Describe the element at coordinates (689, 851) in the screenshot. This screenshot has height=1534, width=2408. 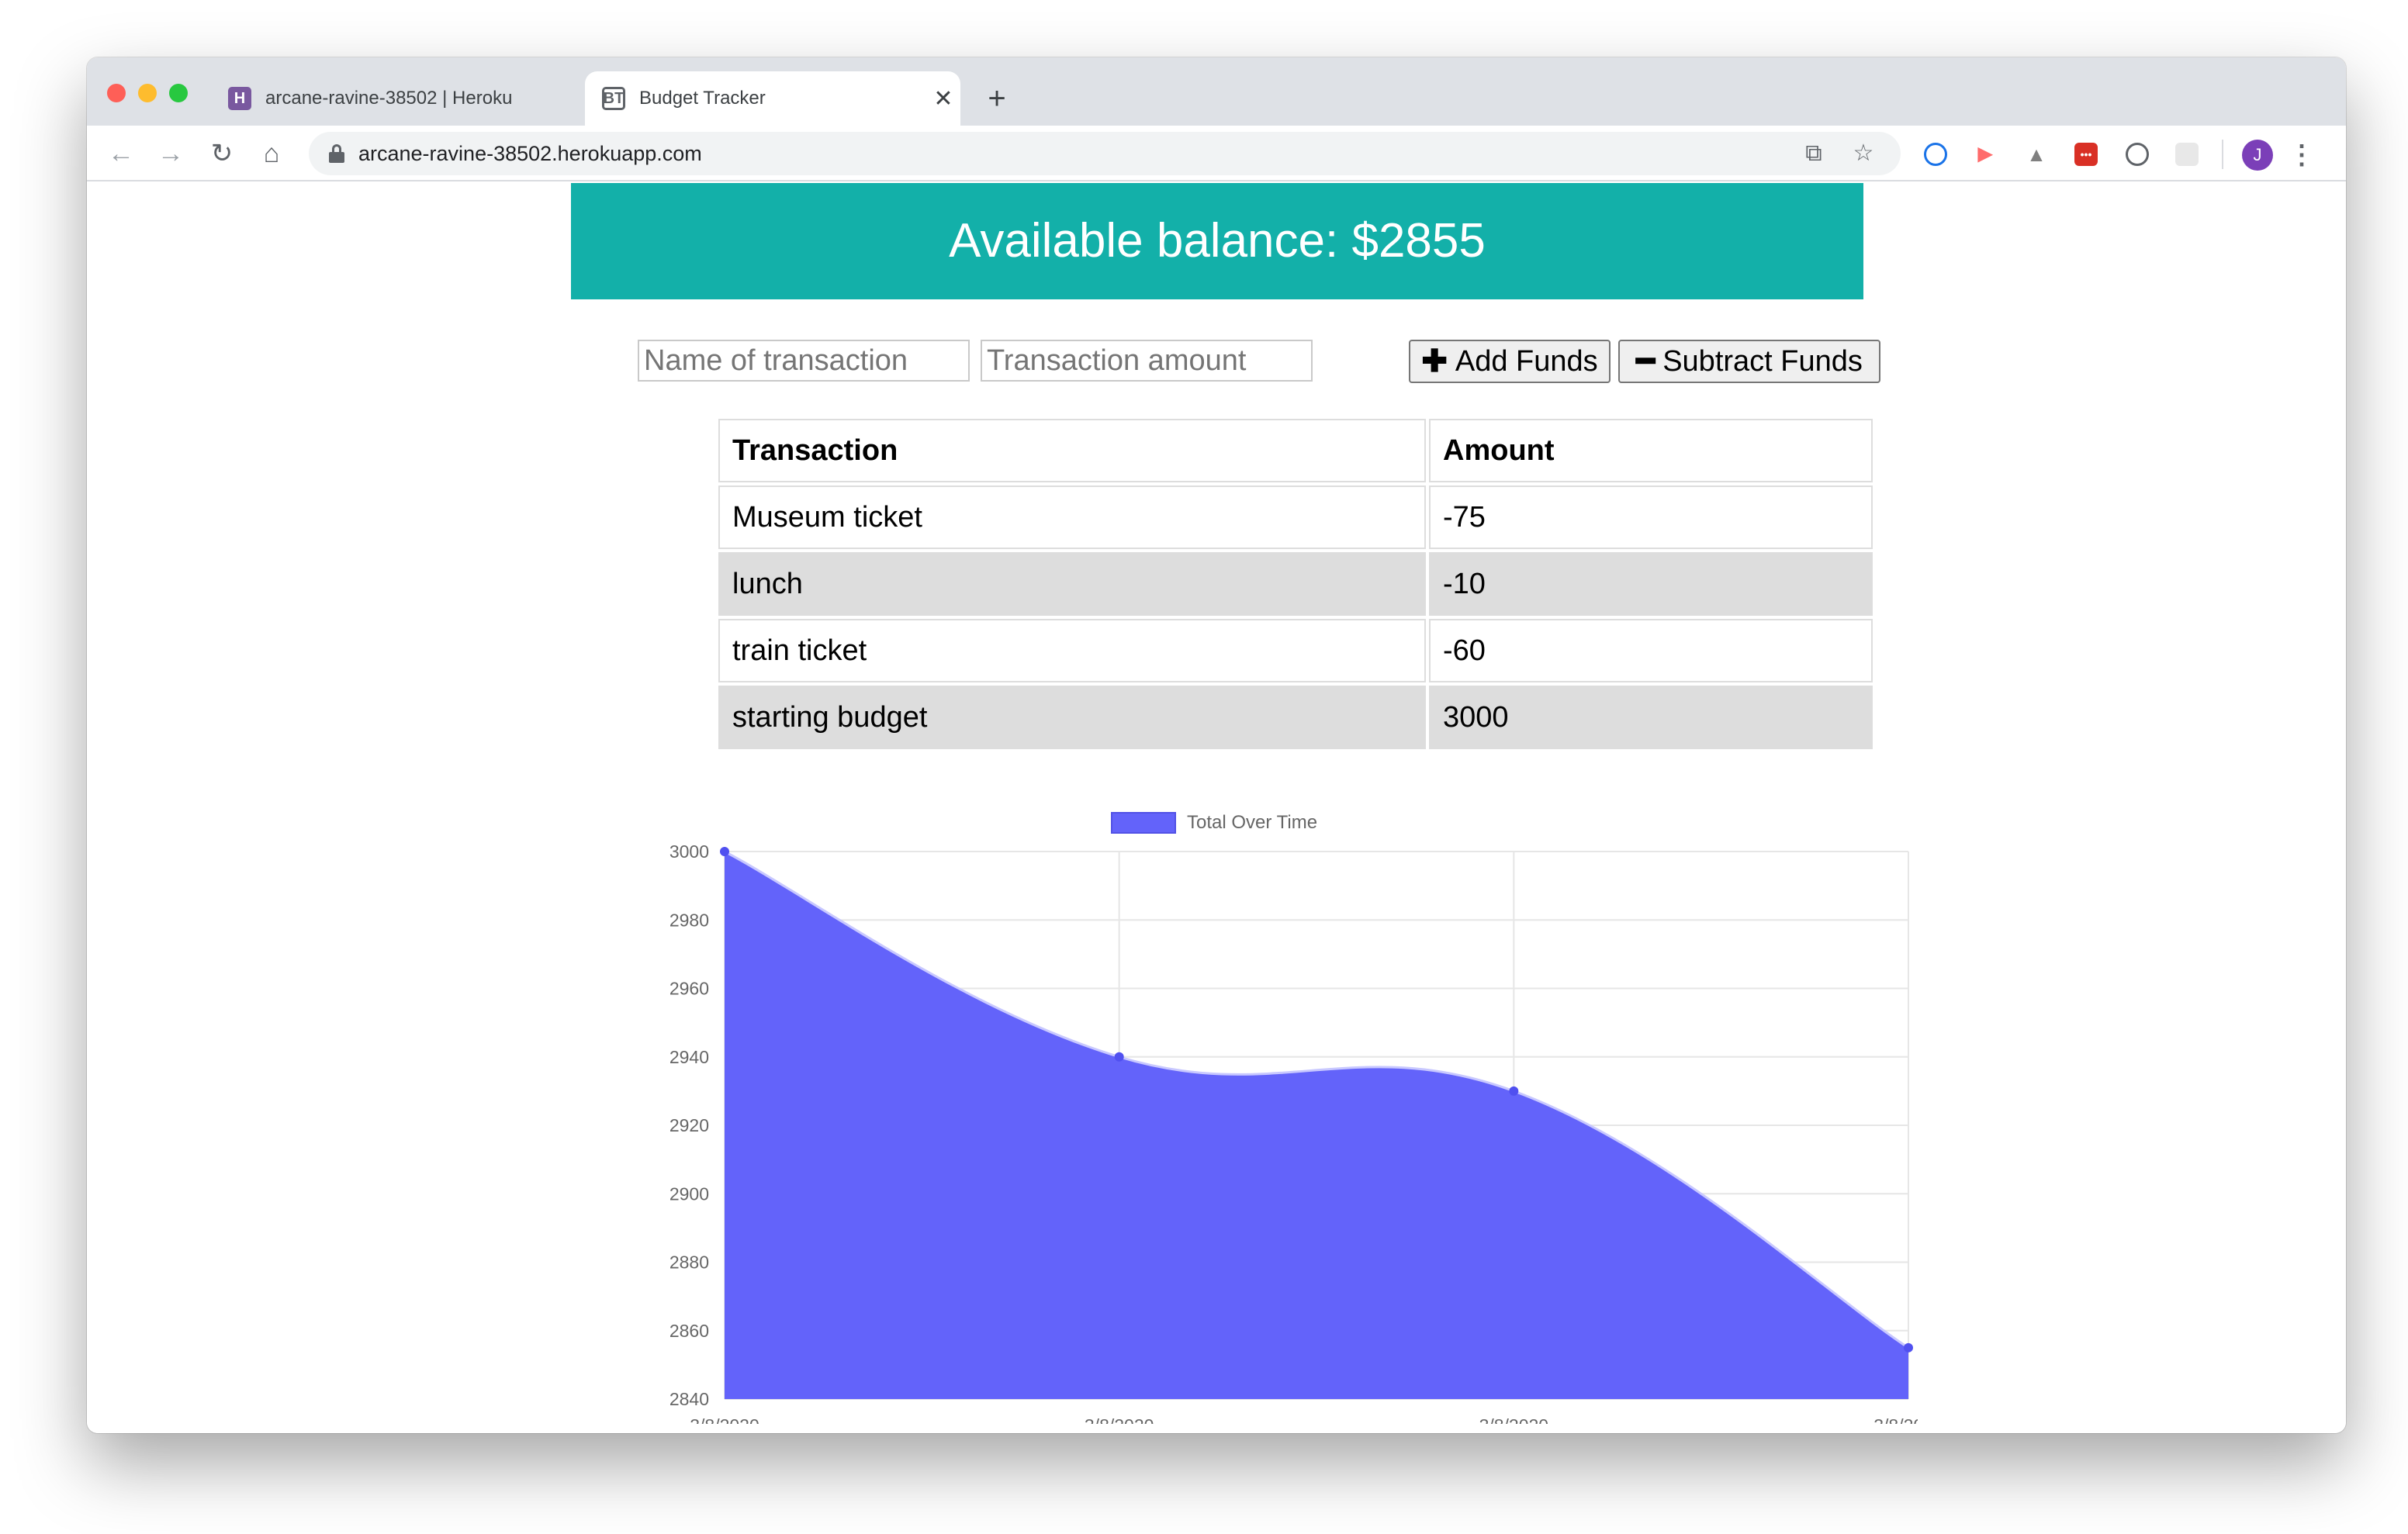
I see `y-tick-label: 3000` at that location.